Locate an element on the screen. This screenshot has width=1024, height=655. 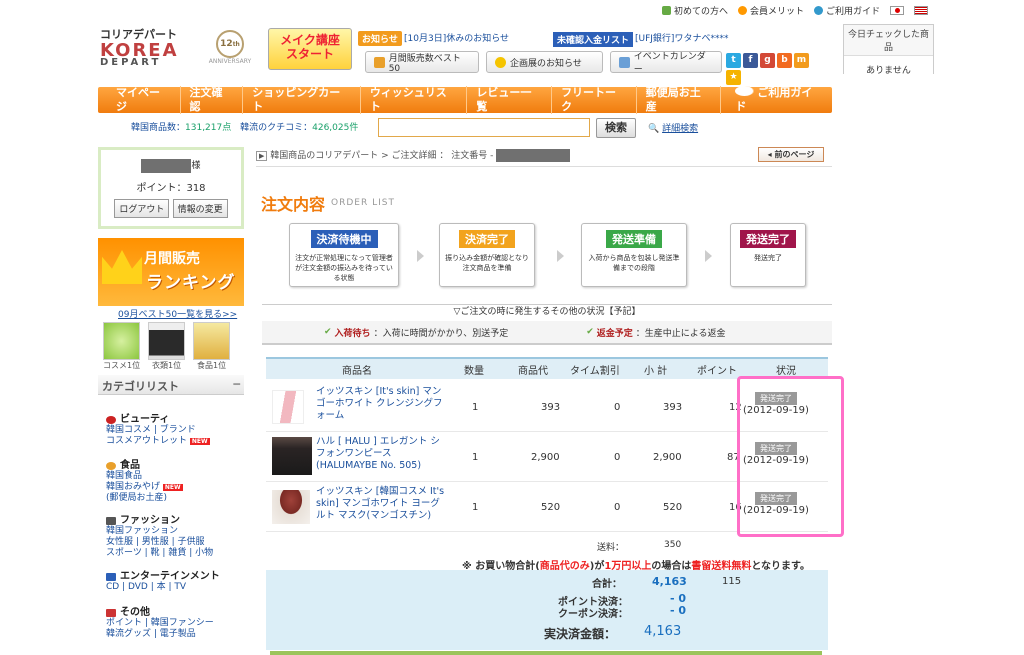
step-payment-done: 決済完了 振り込み金額が確認となり注文商品を準備 is located at coordinates (487, 255).